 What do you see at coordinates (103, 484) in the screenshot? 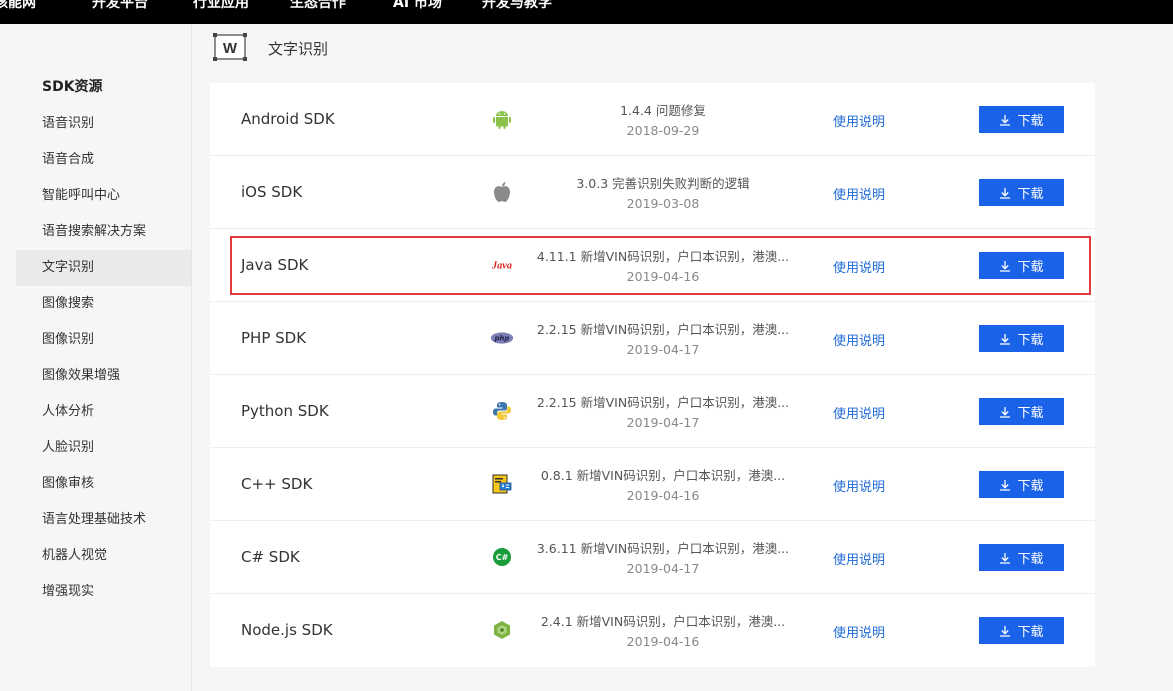
I see `sidebar-item: 图像审核` at bounding box center [103, 484].